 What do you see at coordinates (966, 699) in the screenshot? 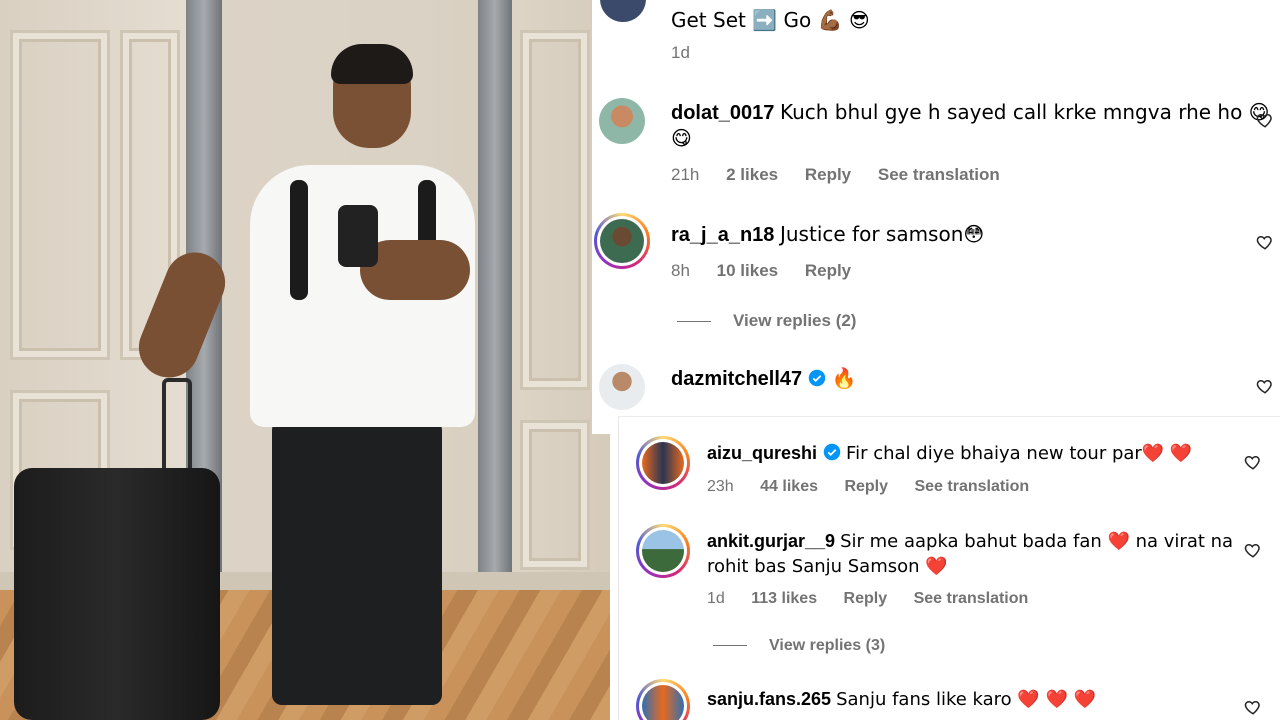
I see `comment-text: Sanju fans like karo ❤️ ❤️ ❤️` at bounding box center [966, 699].